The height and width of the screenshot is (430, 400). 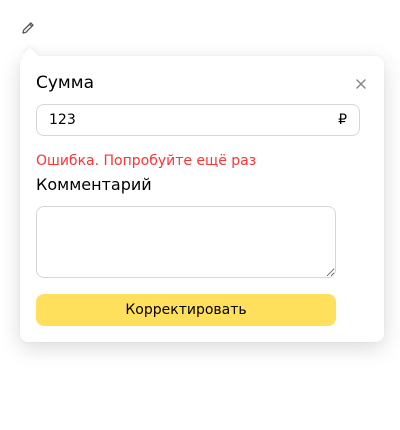 I want to click on amount-input, so click(x=194, y=120).